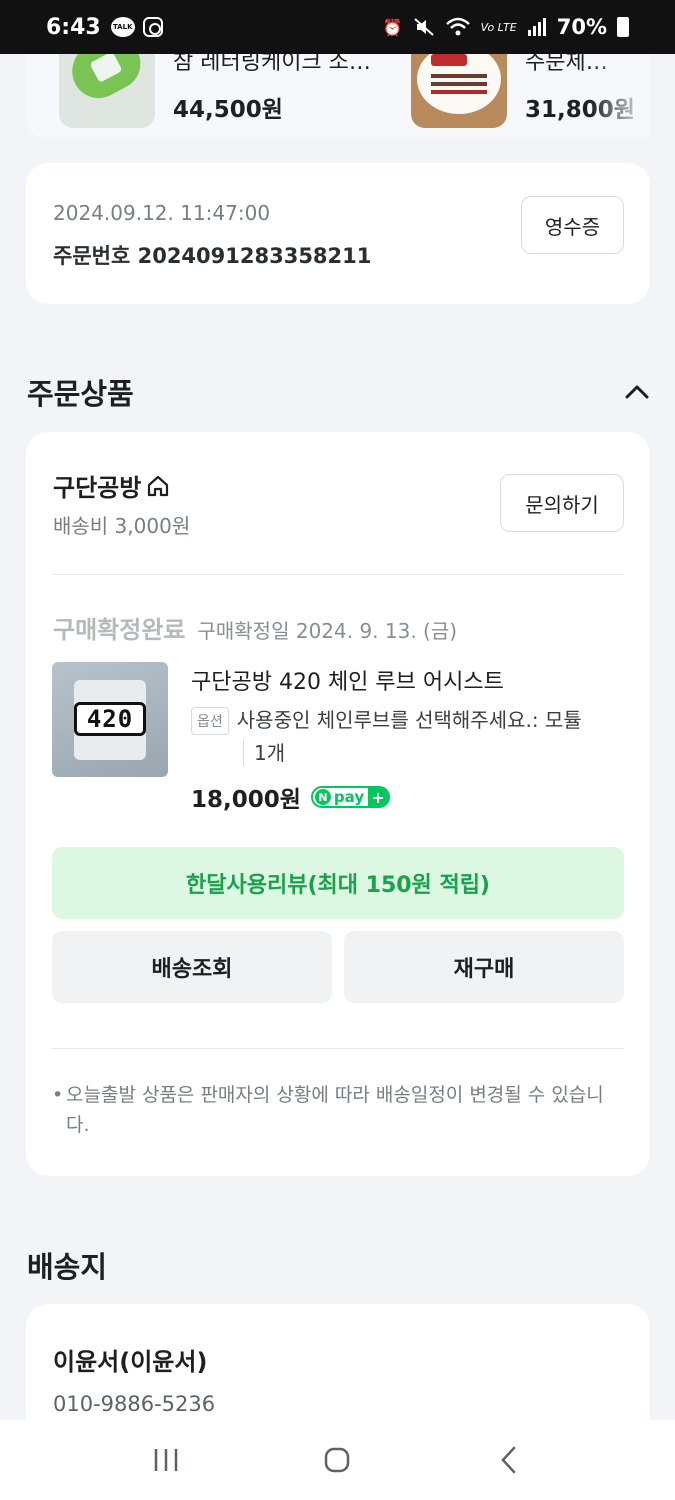  Describe the element at coordinates (119, 630) in the screenshot. I see `status-label: 구매확정완료` at that location.